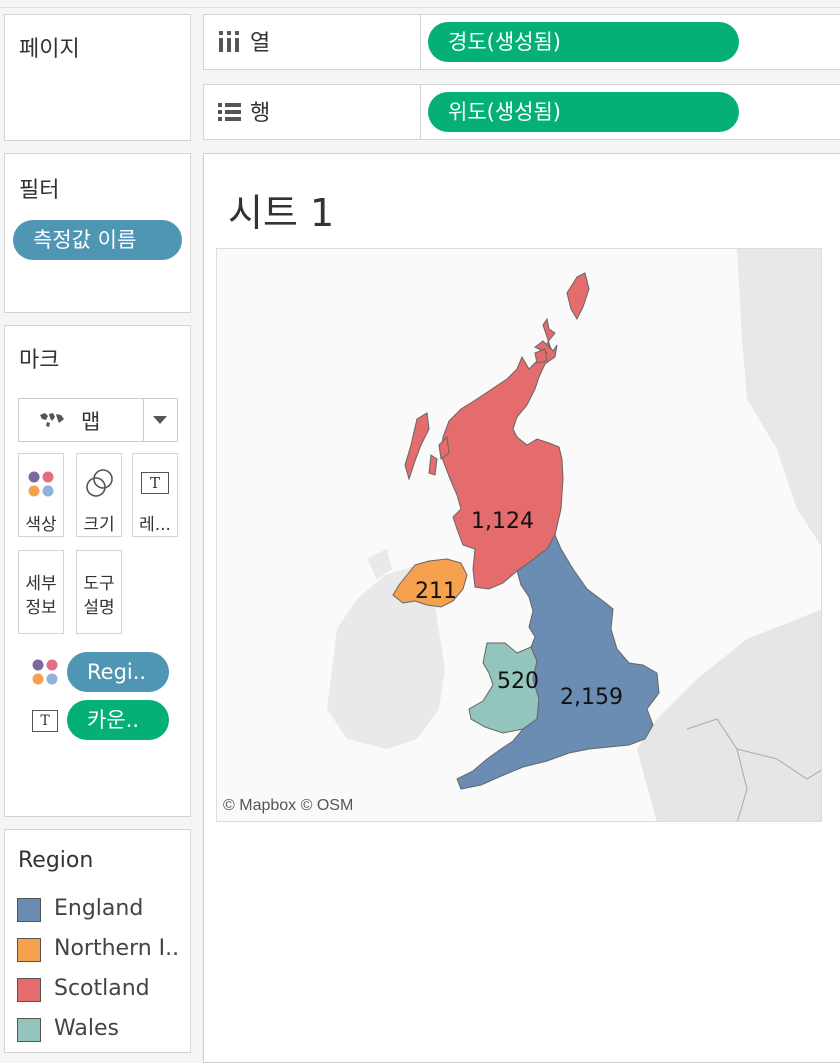 This screenshot has width=840, height=1063. Describe the element at coordinates (143, 420) in the screenshot. I see `dropdown-divider` at that location.